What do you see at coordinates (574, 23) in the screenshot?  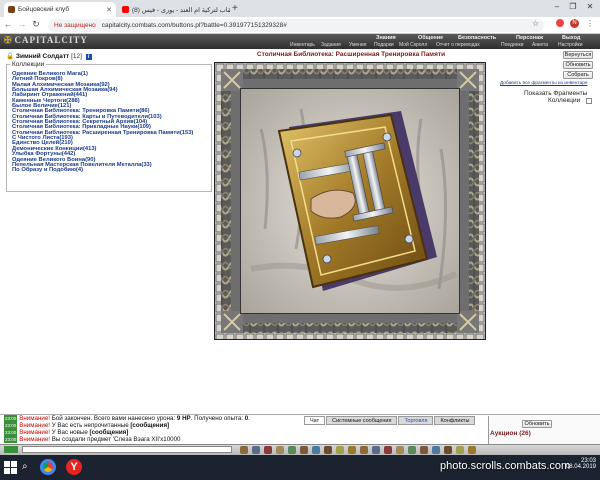 I see `profile-avatar: N` at bounding box center [574, 23].